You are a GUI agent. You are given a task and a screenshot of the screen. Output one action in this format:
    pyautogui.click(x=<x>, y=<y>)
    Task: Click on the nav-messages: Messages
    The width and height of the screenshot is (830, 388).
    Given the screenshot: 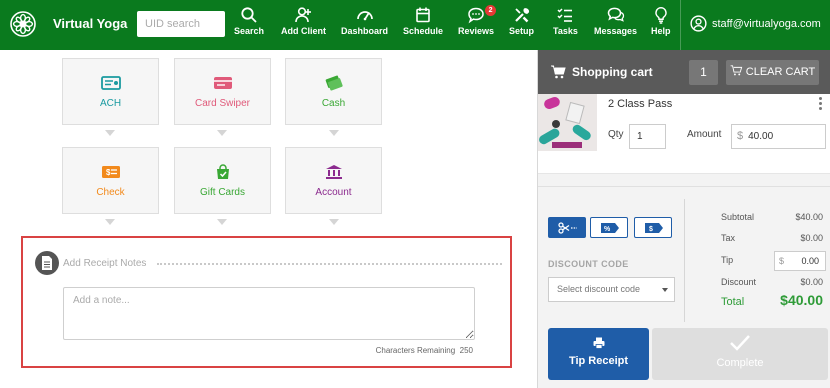 What is the action you would take?
    pyautogui.click(x=615, y=21)
    